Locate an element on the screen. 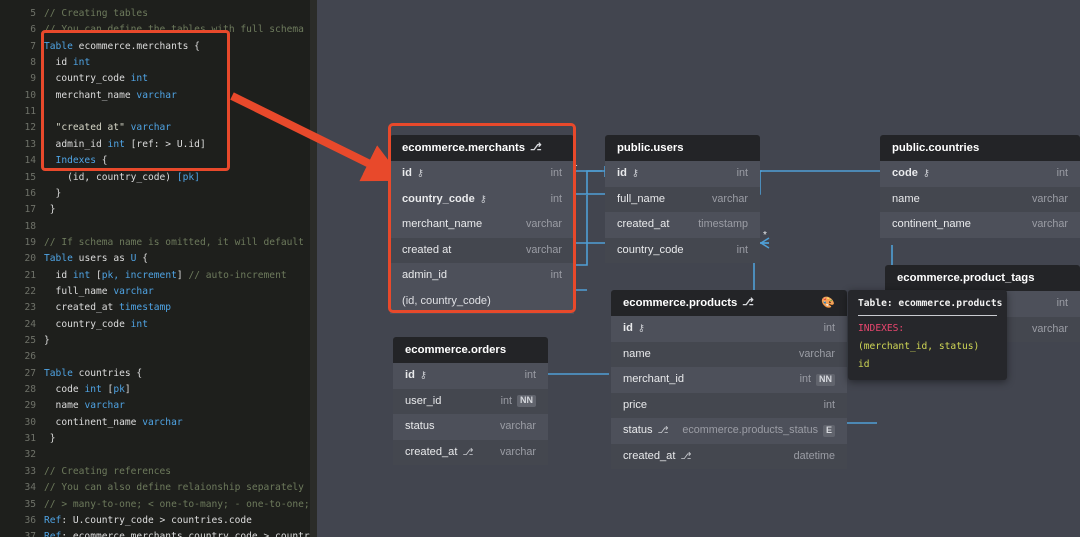 This screenshot has width=1080, height=537. line-number: 15 is located at coordinates (30, 177).